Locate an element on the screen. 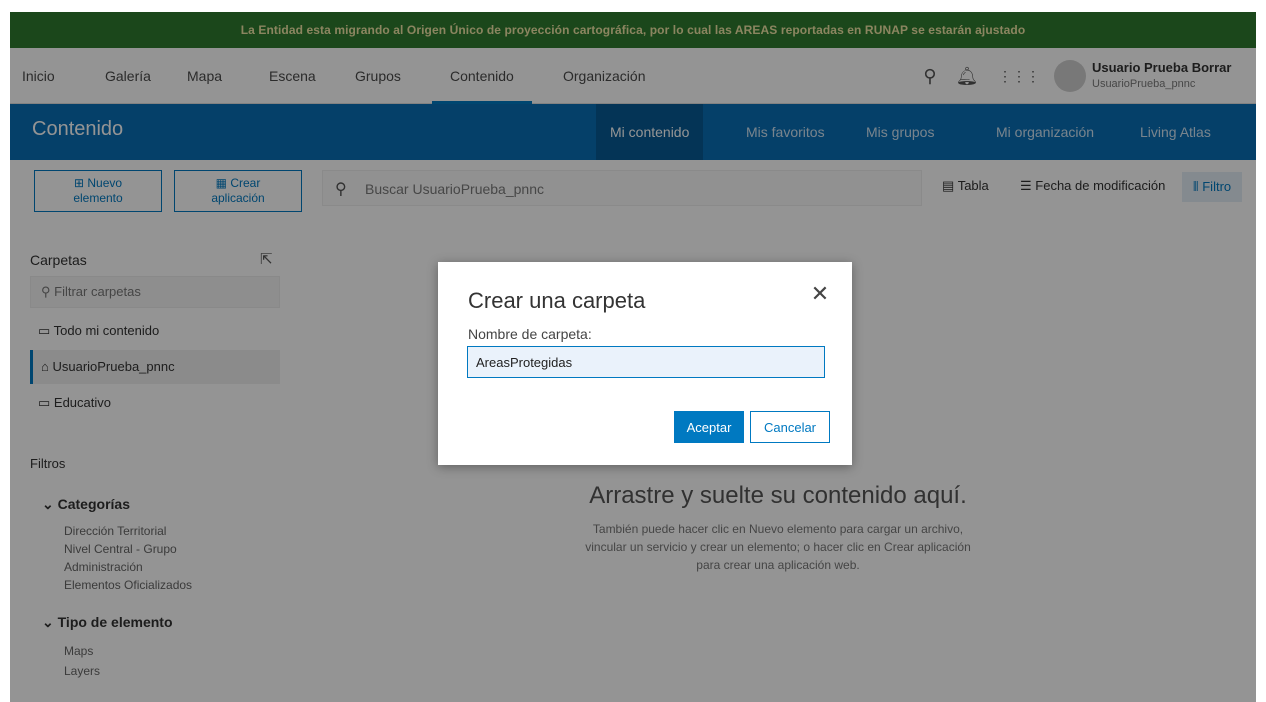 This screenshot has height=702, width=1266. folder-name-label: Nombre de carpeta: is located at coordinates (530, 334).